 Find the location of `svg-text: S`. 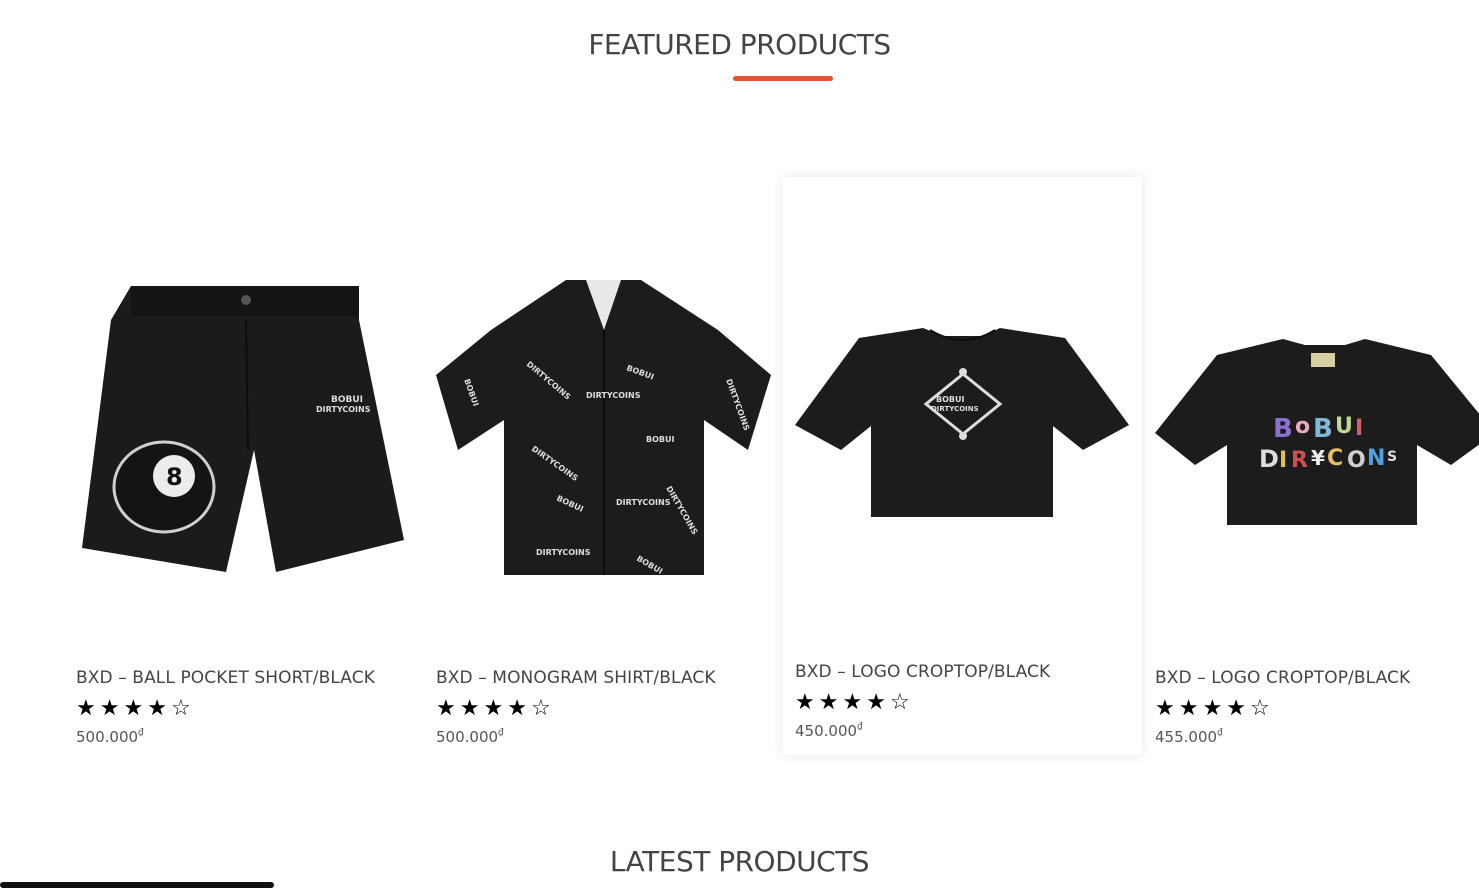

svg-text: S is located at coordinates (1392, 457).